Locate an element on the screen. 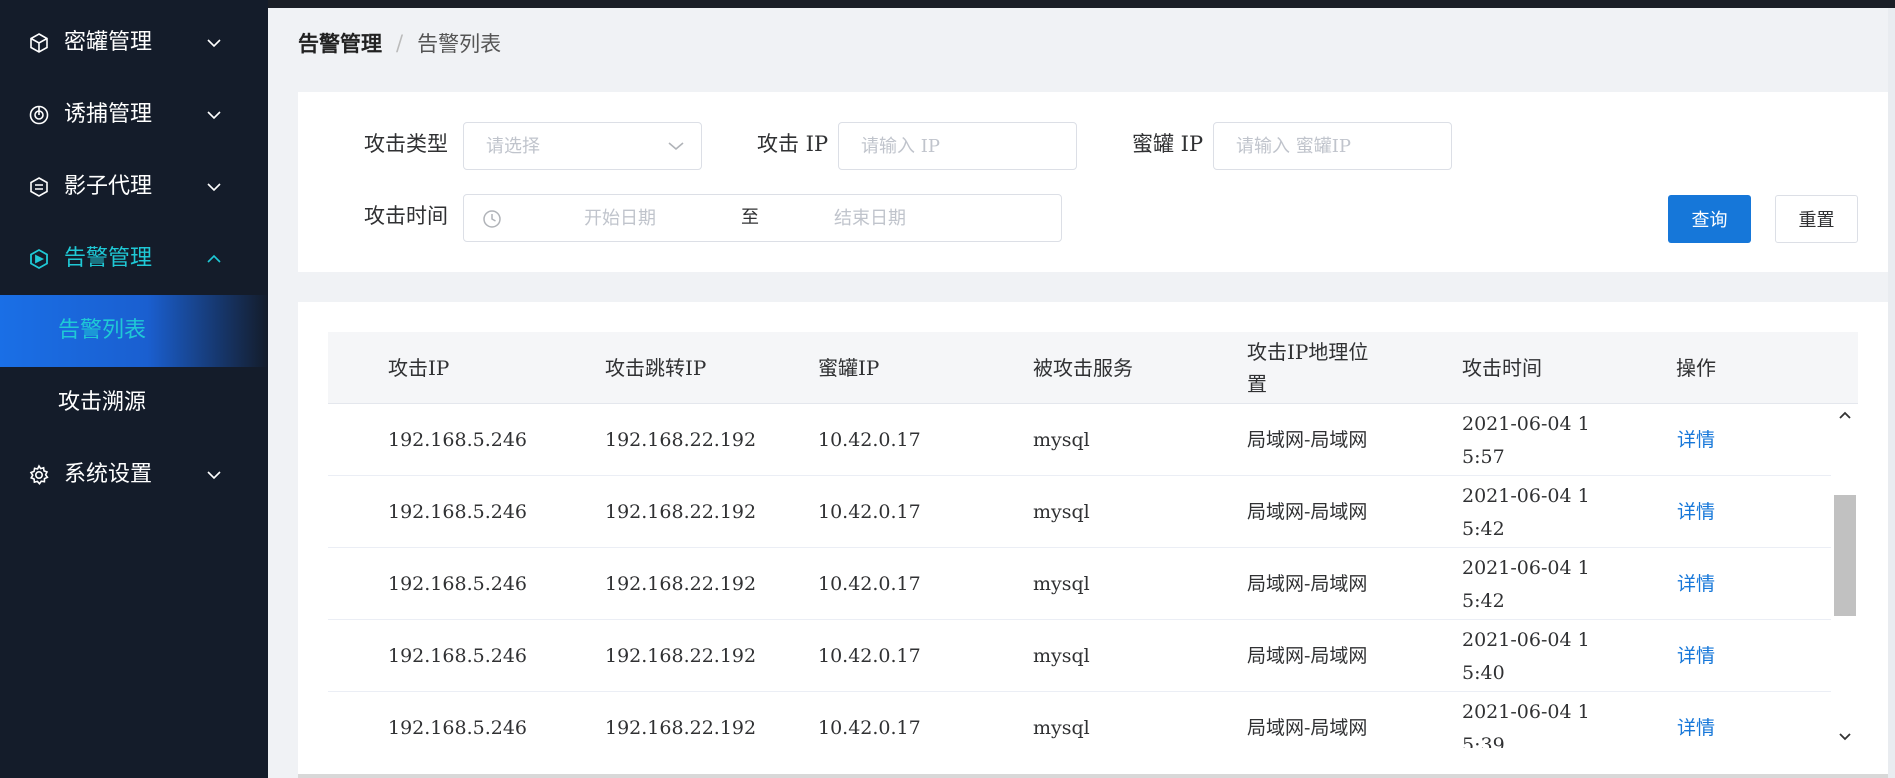 The width and height of the screenshot is (1895, 778). breadcrumb: 告警管理 / 告警列表 is located at coordinates (399, 43).